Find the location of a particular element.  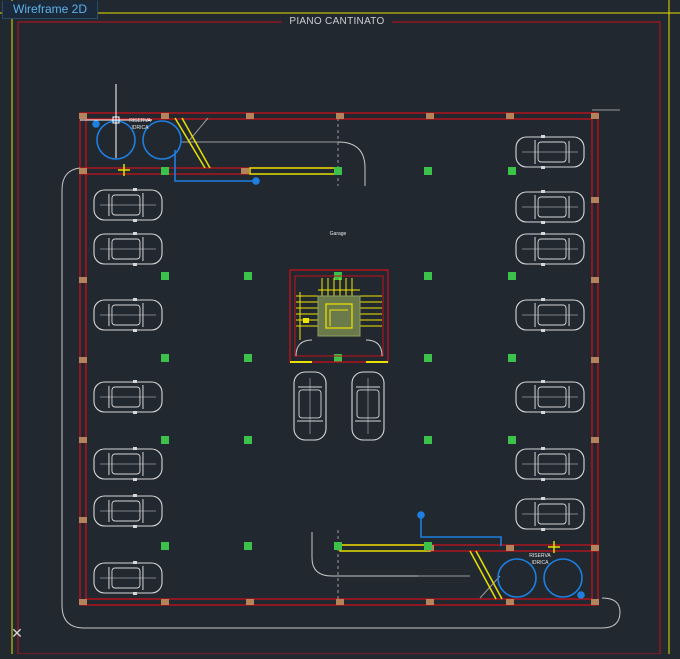

close-icon: ✕ is located at coordinates (17, 633).